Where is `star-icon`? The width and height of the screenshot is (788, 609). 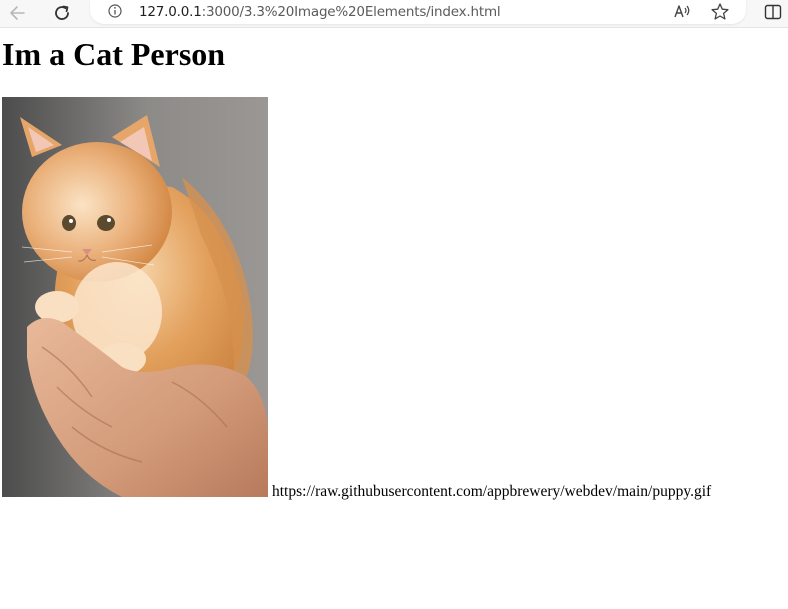
star-icon is located at coordinates (720, 12).